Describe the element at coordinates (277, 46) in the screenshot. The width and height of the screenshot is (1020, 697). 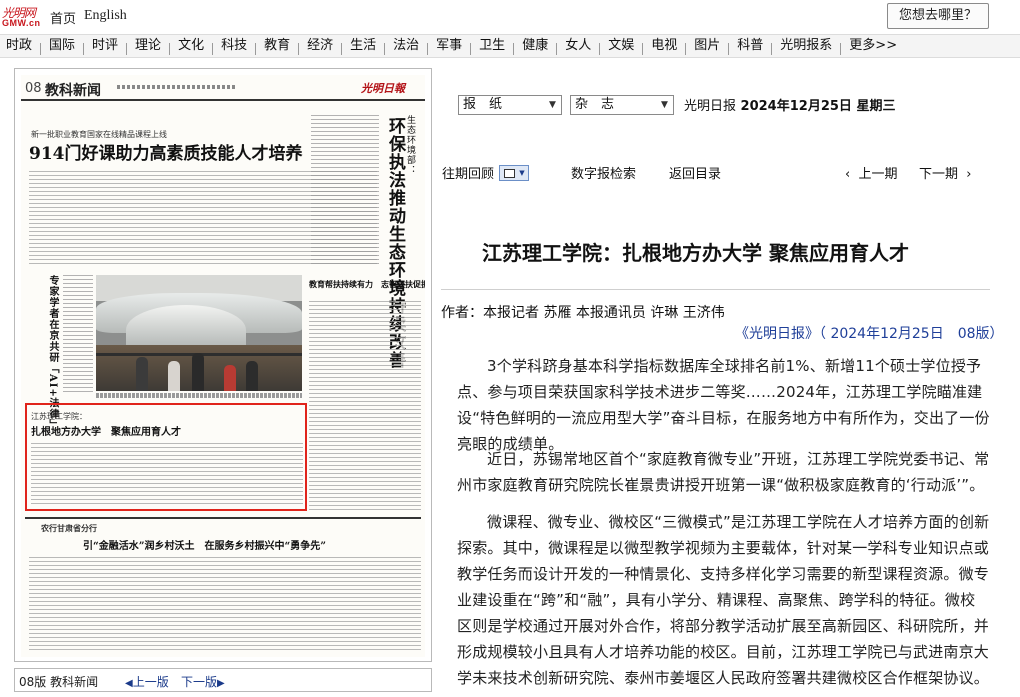
I see `nav-item: 教育` at that location.